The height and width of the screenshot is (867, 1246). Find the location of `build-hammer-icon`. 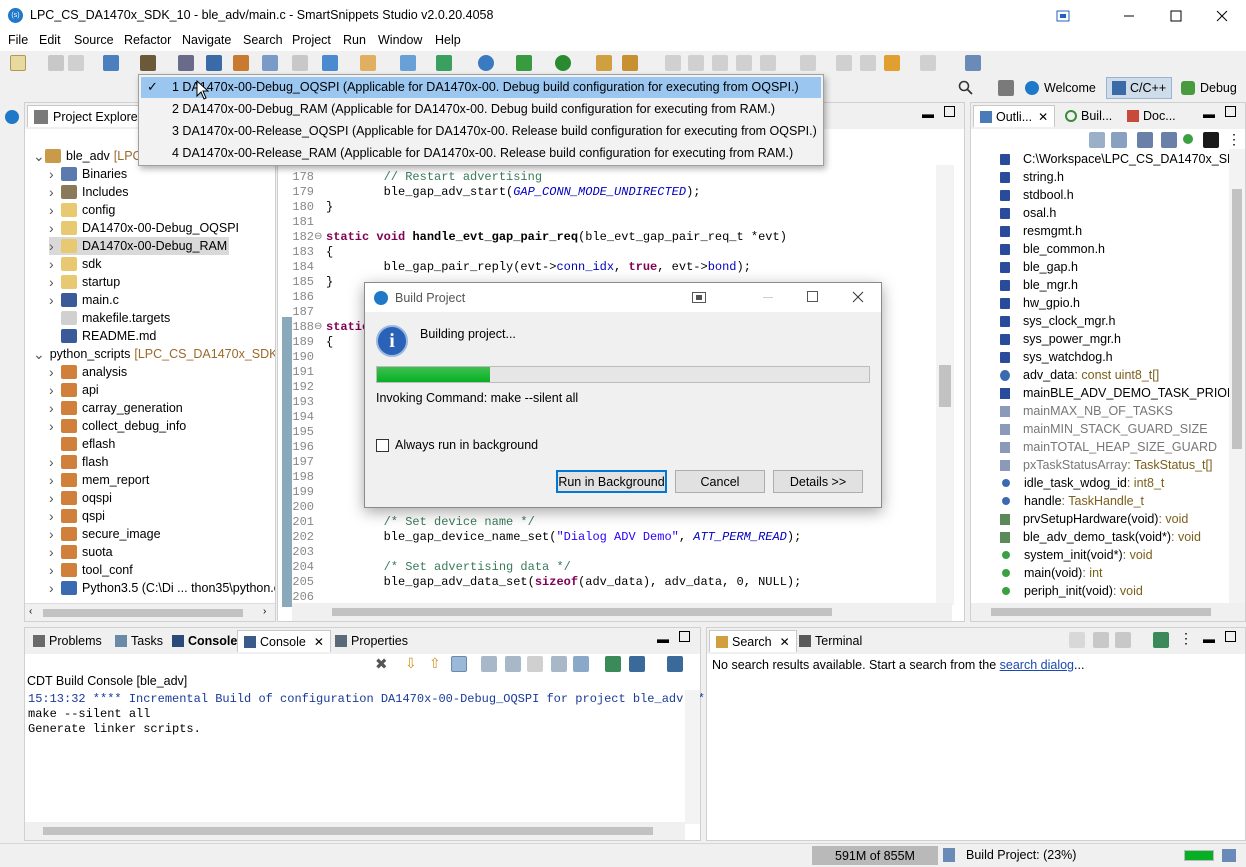

build-hammer-icon is located at coordinates (148, 63).